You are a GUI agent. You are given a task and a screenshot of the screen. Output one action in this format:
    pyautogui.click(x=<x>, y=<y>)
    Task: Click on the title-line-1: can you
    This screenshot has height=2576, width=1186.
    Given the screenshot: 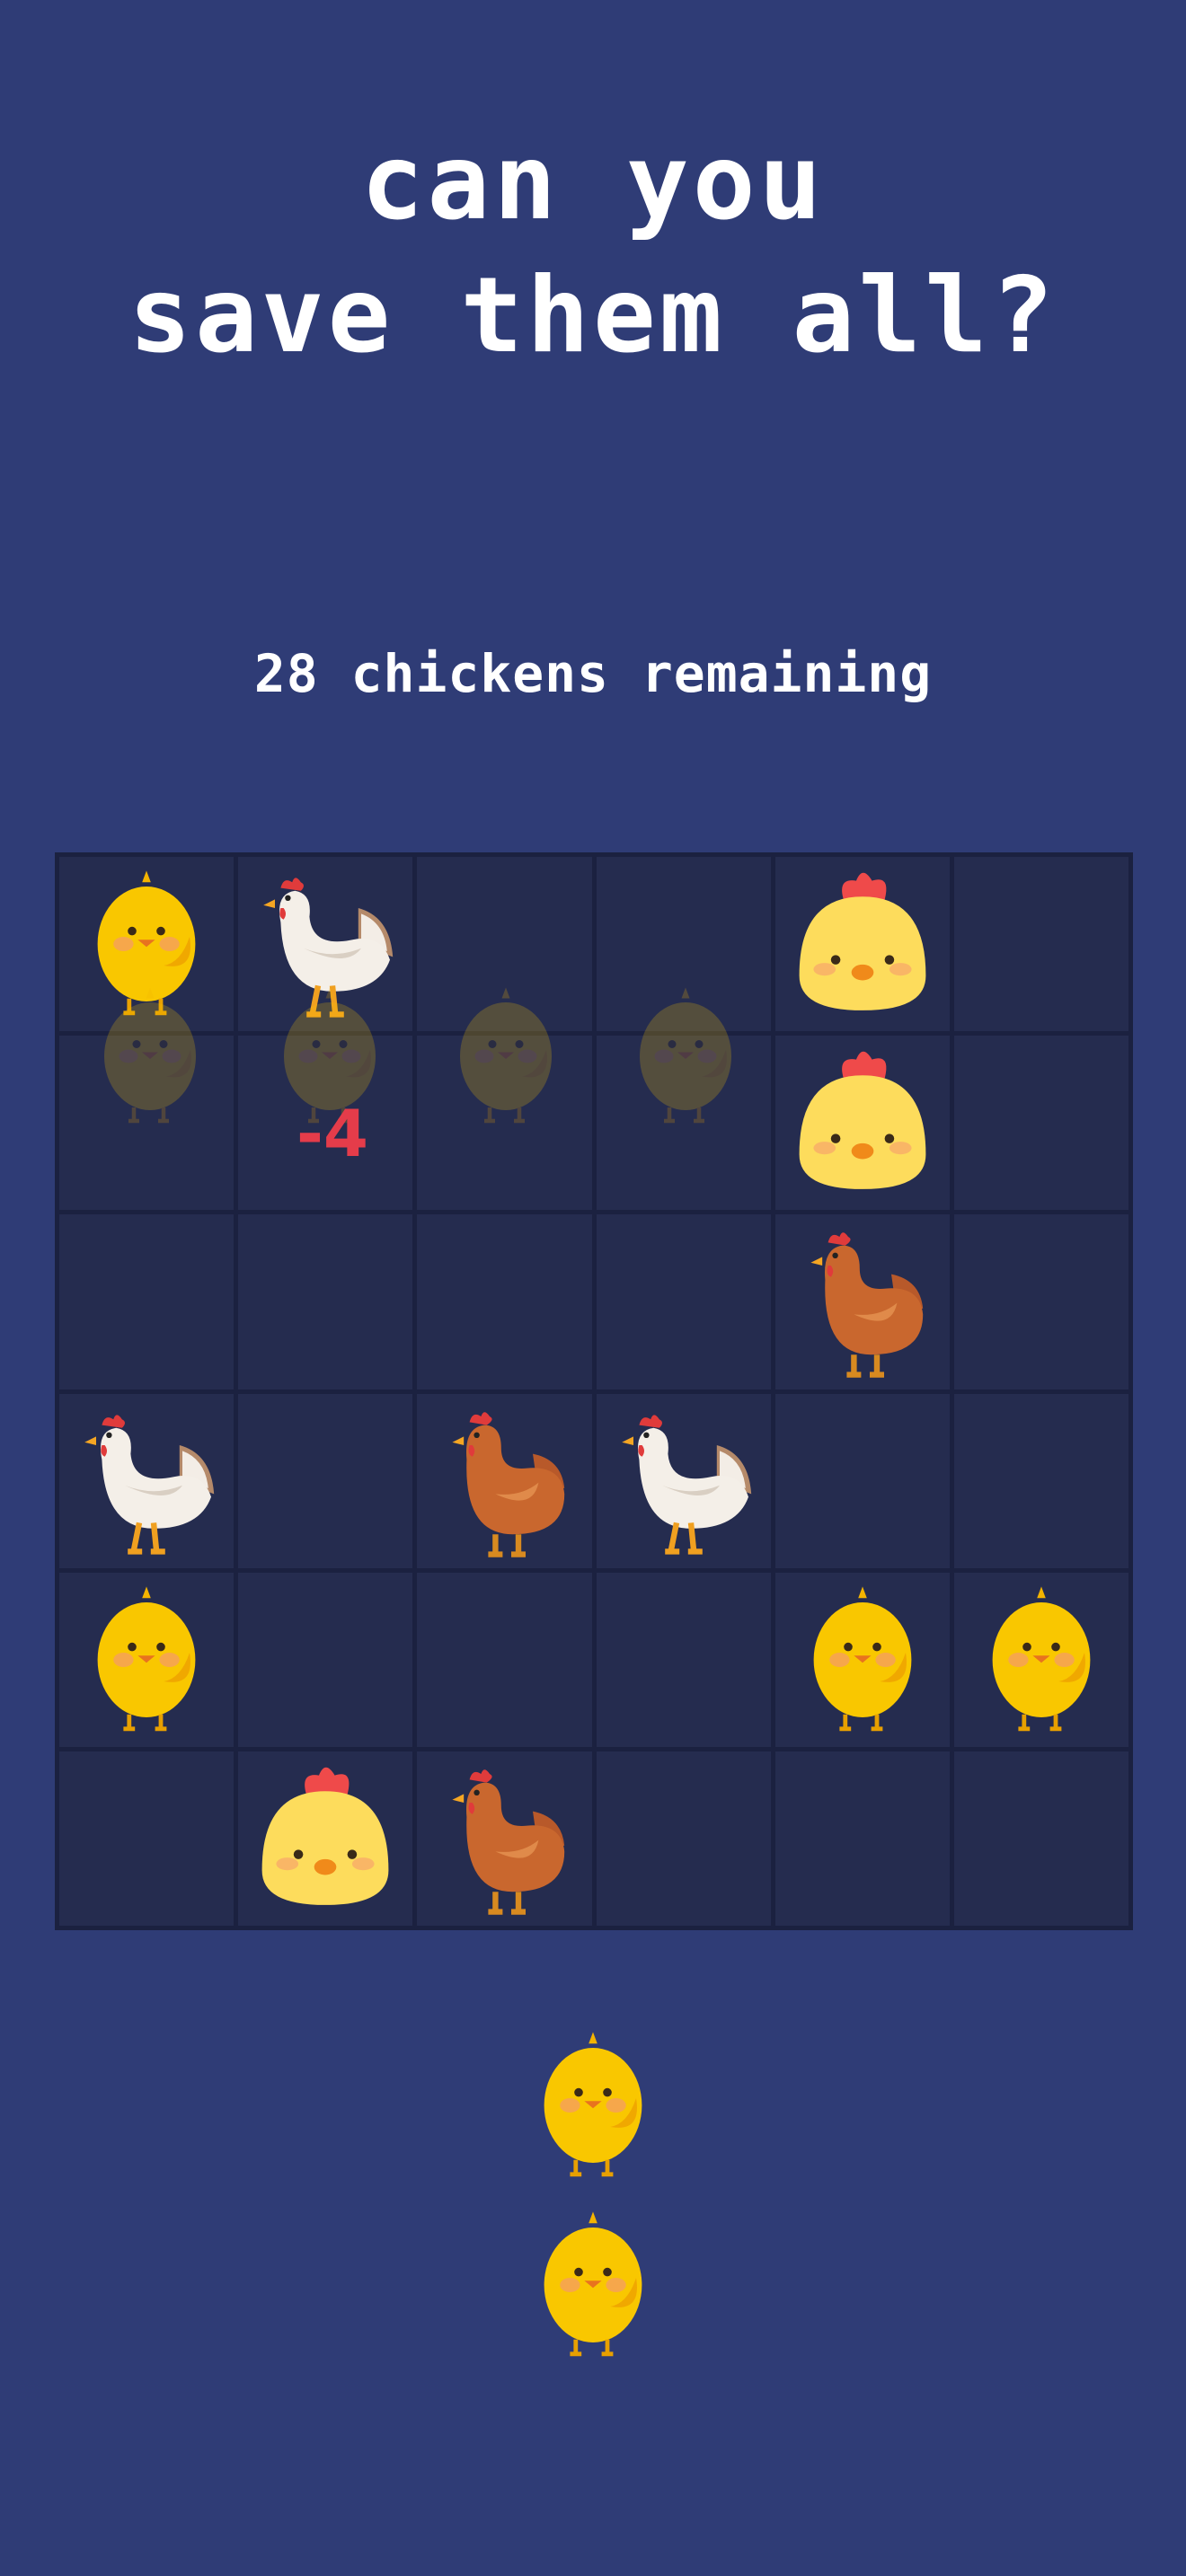 What is the action you would take?
    pyautogui.click(x=593, y=182)
    